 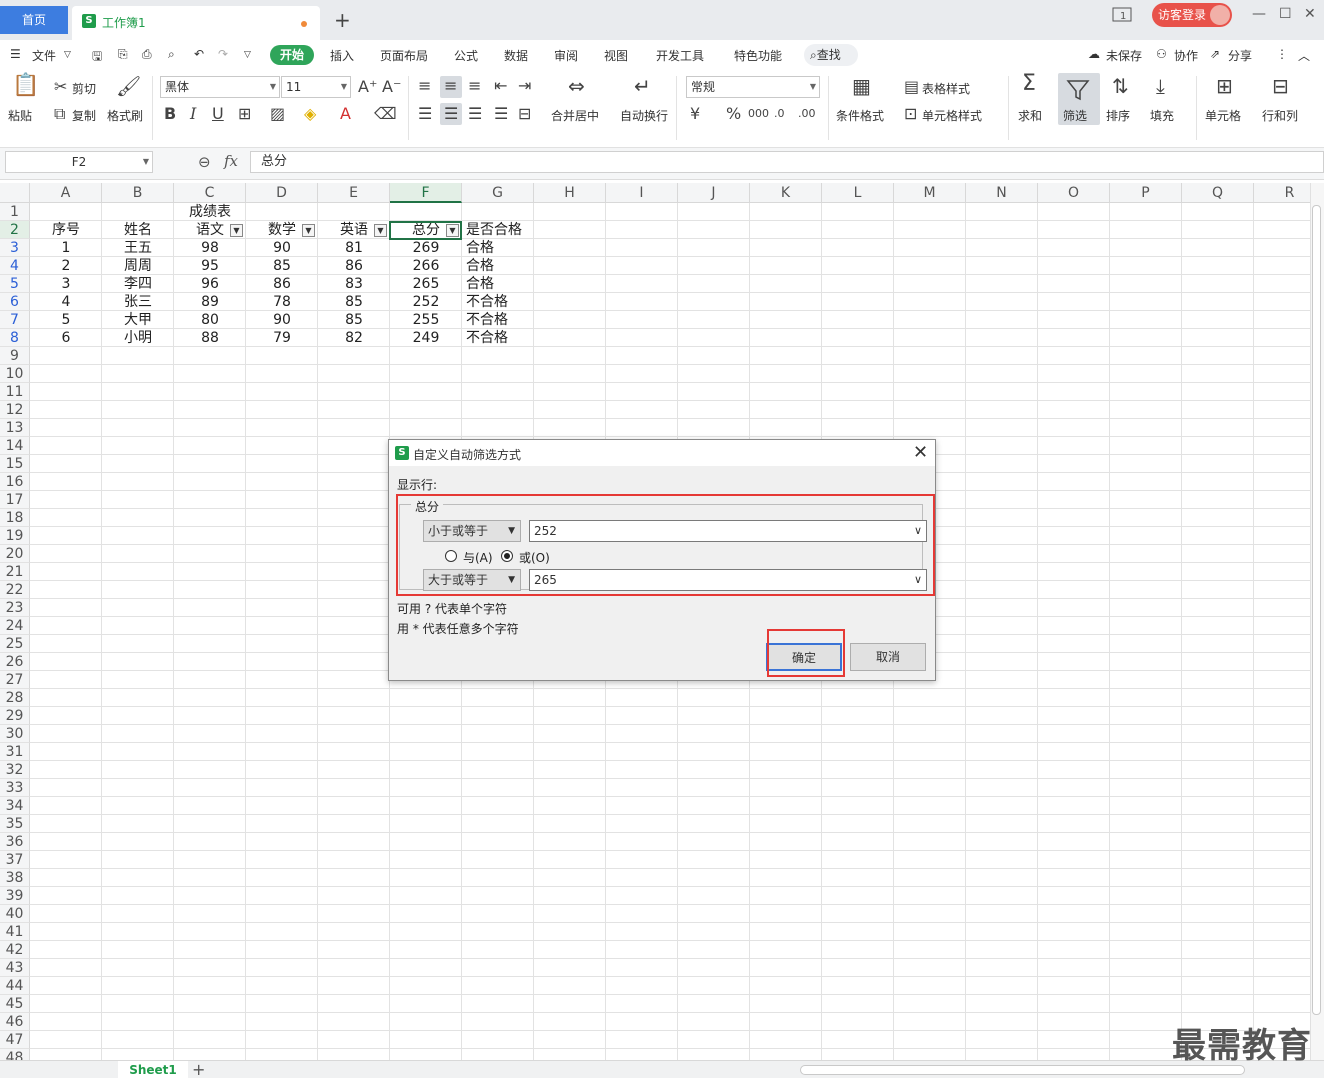 I want to click on row-header: 25, so click(x=15, y=644).